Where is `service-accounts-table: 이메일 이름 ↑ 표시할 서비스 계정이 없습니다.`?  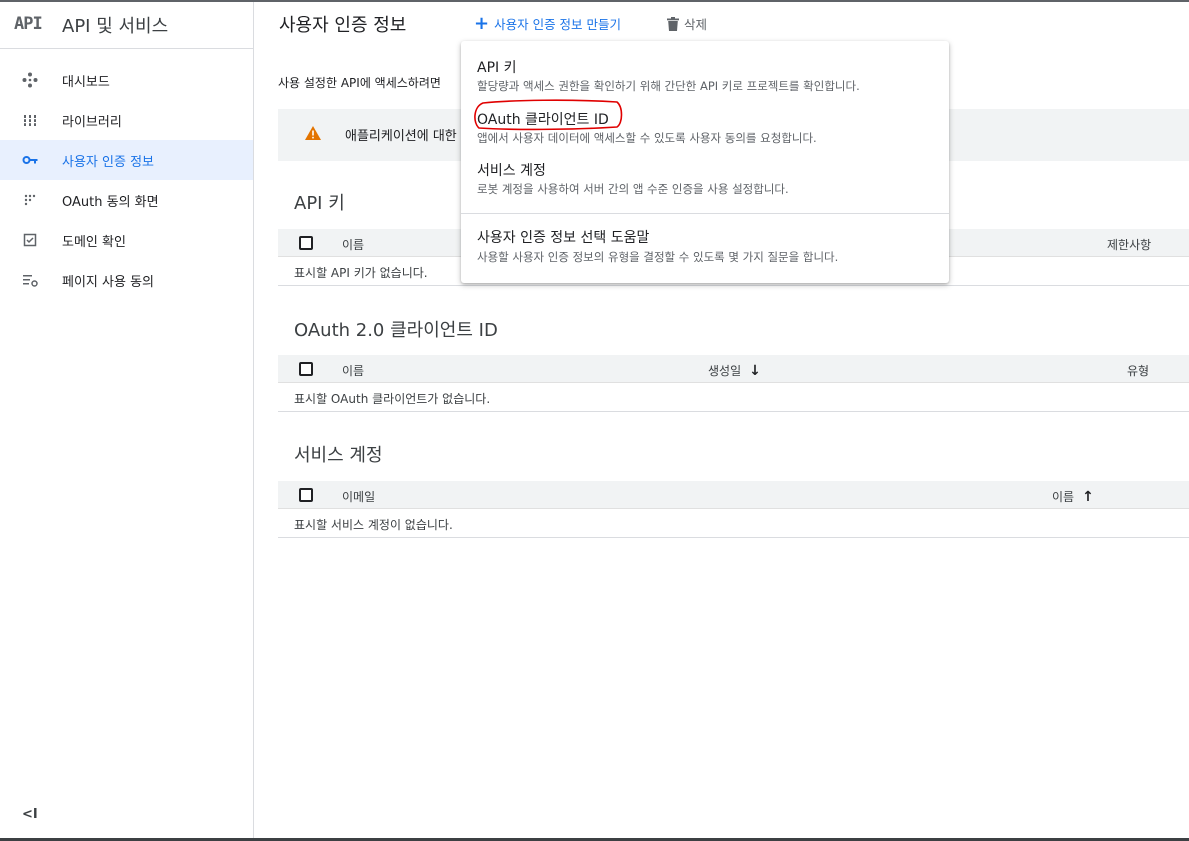 service-accounts-table: 이메일 이름 ↑ 표시할 서비스 계정이 없습니다. is located at coordinates (733, 509).